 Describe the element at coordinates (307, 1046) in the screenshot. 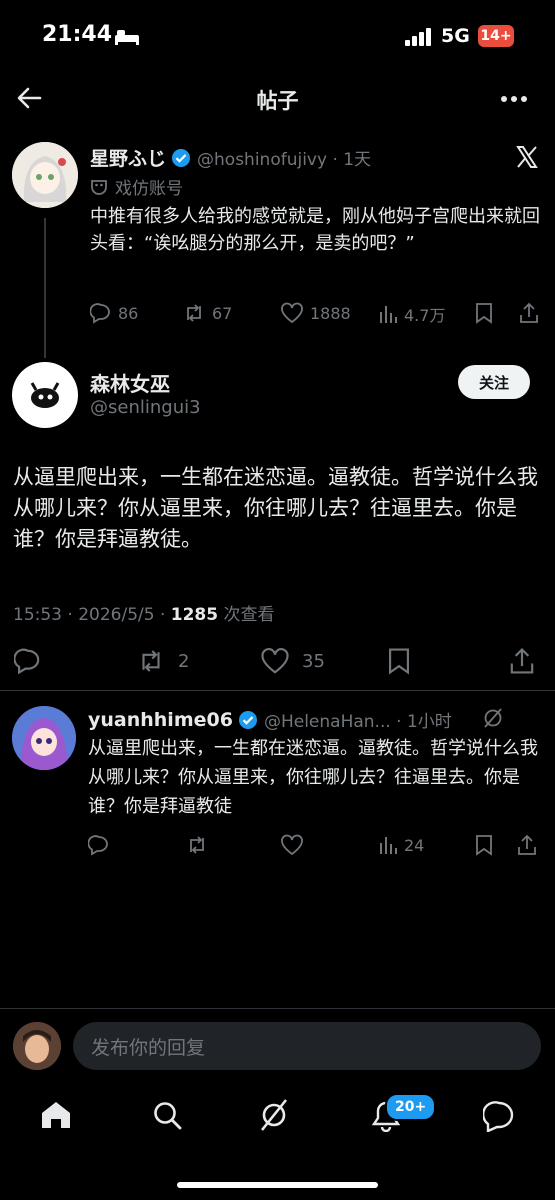

I see `reply-input: 发布你的回复` at that location.